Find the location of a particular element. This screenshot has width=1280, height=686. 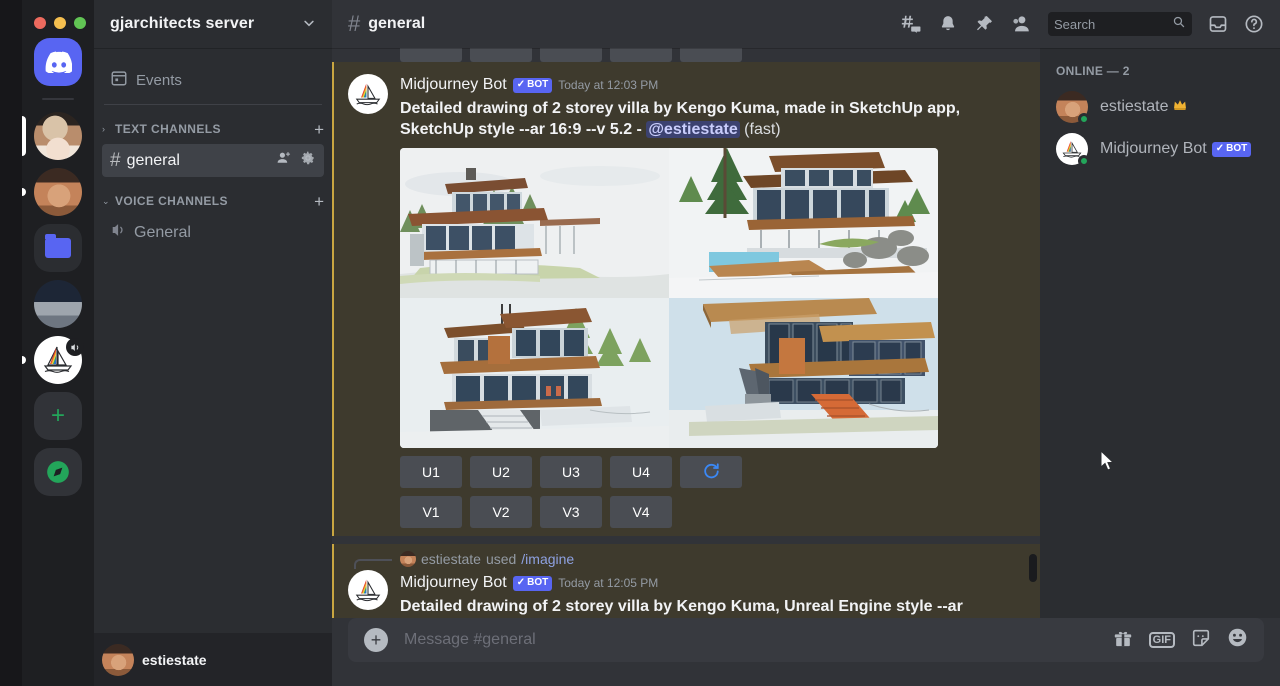

close-window-button is located at coordinates (40, 23).